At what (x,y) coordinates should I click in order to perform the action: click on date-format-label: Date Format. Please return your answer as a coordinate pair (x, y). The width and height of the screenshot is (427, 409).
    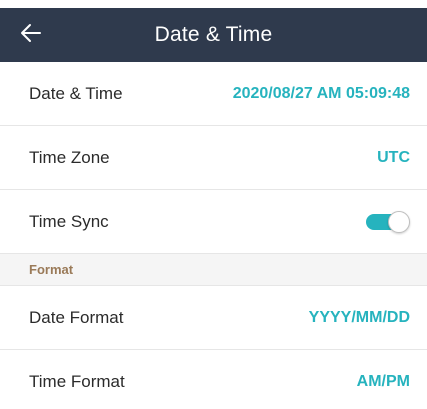
    Looking at the image, I should click on (76, 317).